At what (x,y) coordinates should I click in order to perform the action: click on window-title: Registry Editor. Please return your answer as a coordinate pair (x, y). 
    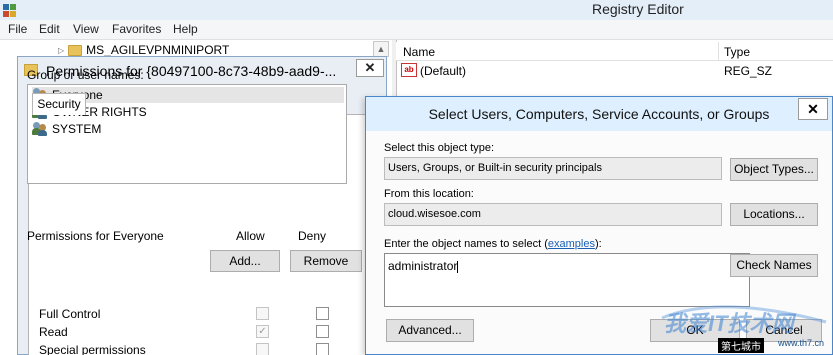
    Looking at the image, I should click on (638, 9).